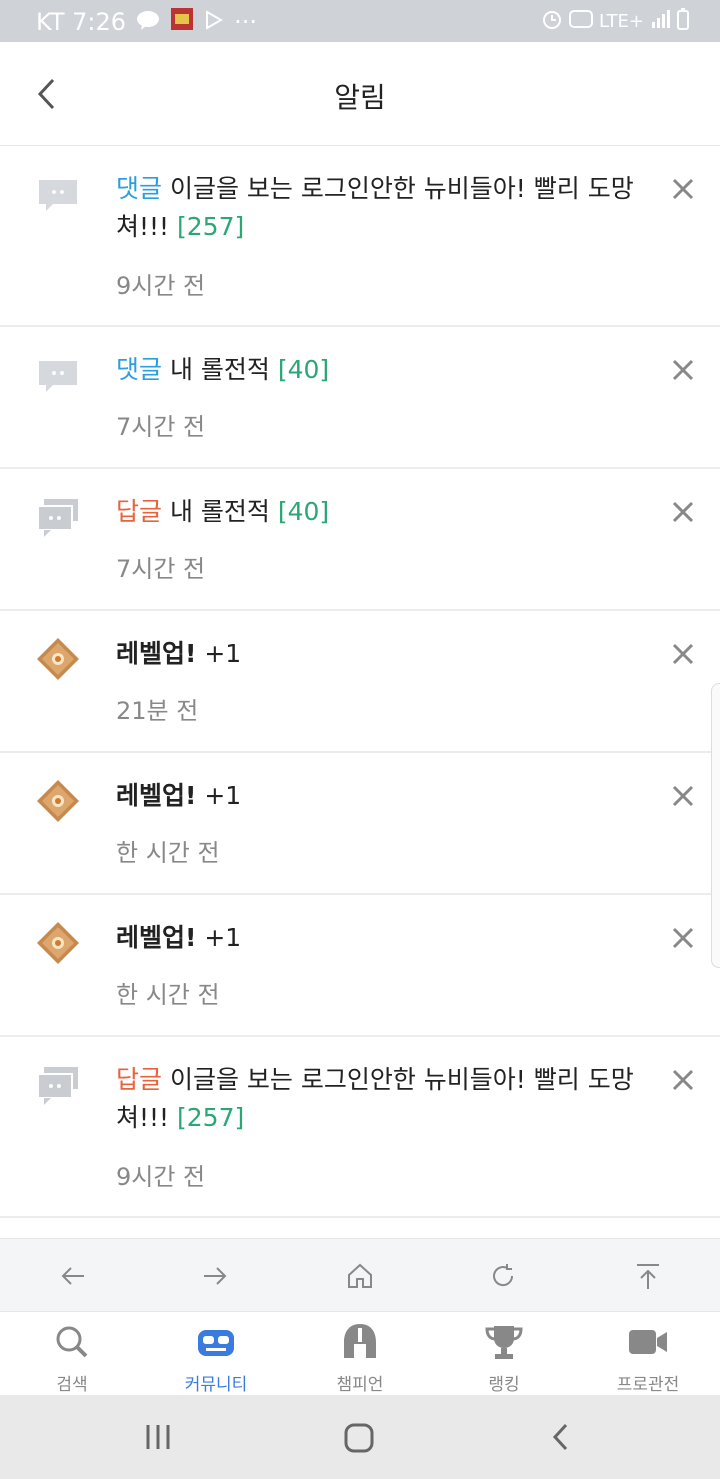 The height and width of the screenshot is (1479, 720). What do you see at coordinates (360, 1385) in the screenshot?
I see `tab-label: 챔피언` at bounding box center [360, 1385].